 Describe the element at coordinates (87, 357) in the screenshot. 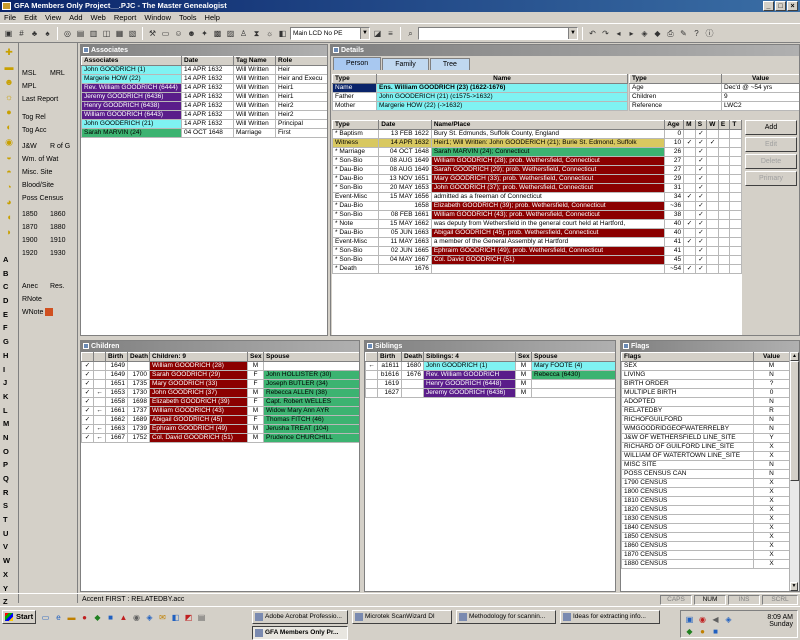

I see `col-check` at that location.